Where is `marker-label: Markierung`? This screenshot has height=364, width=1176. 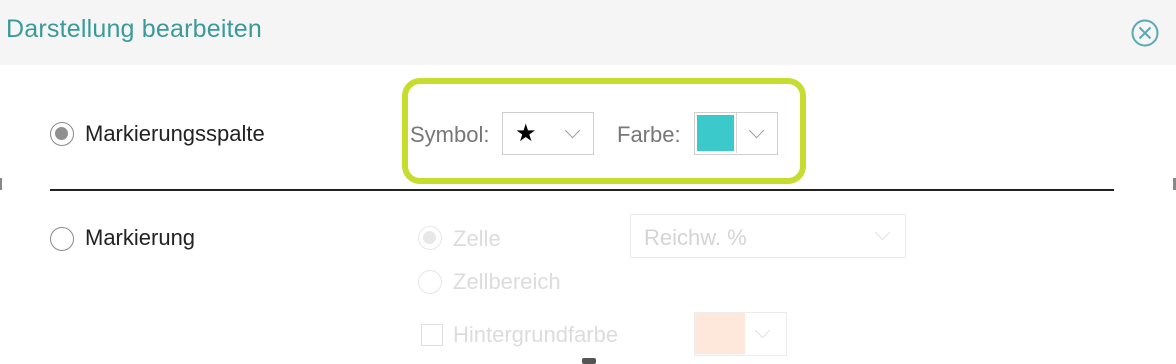 marker-label: Markierung is located at coordinates (140, 237).